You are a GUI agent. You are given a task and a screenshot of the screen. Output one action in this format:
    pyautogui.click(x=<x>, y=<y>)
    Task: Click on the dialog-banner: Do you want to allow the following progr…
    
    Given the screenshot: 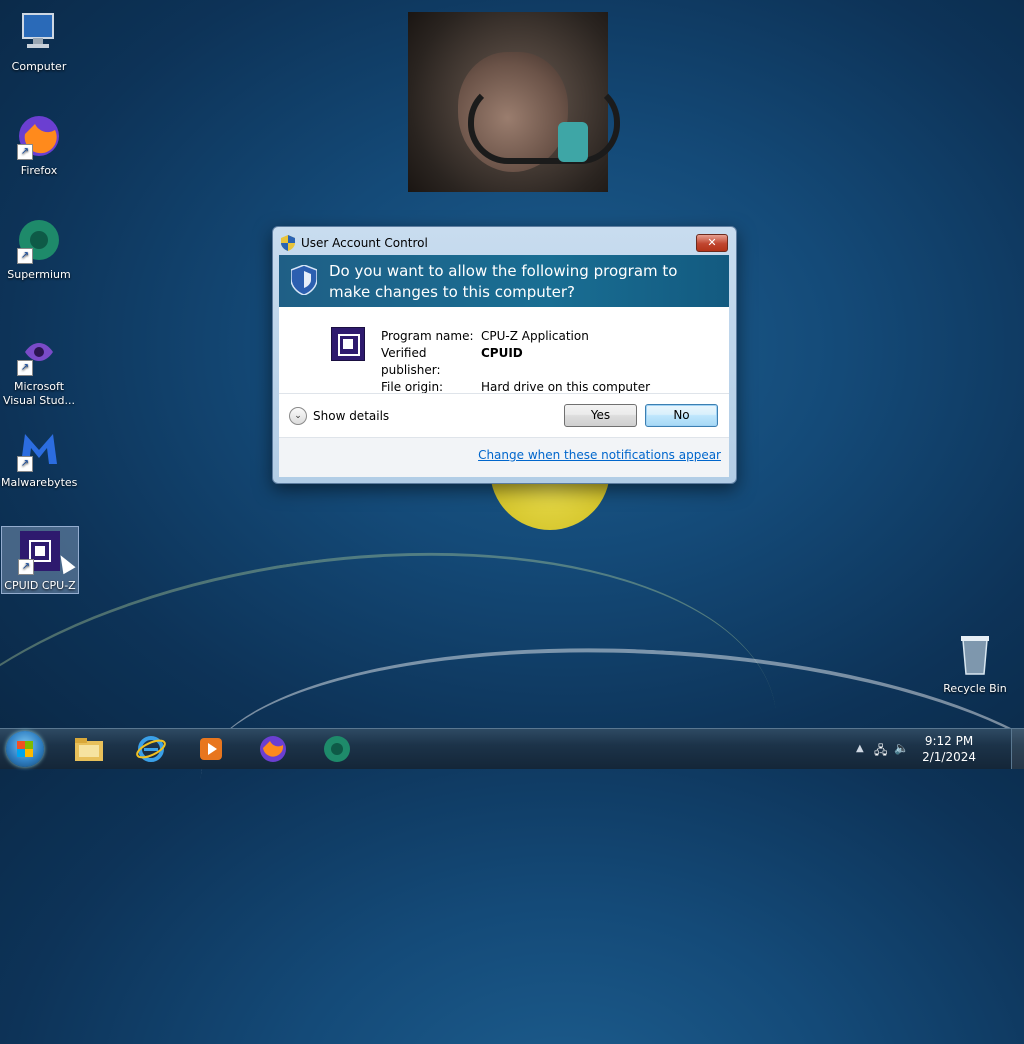 What is the action you would take?
    pyautogui.click(x=504, y=281)
    